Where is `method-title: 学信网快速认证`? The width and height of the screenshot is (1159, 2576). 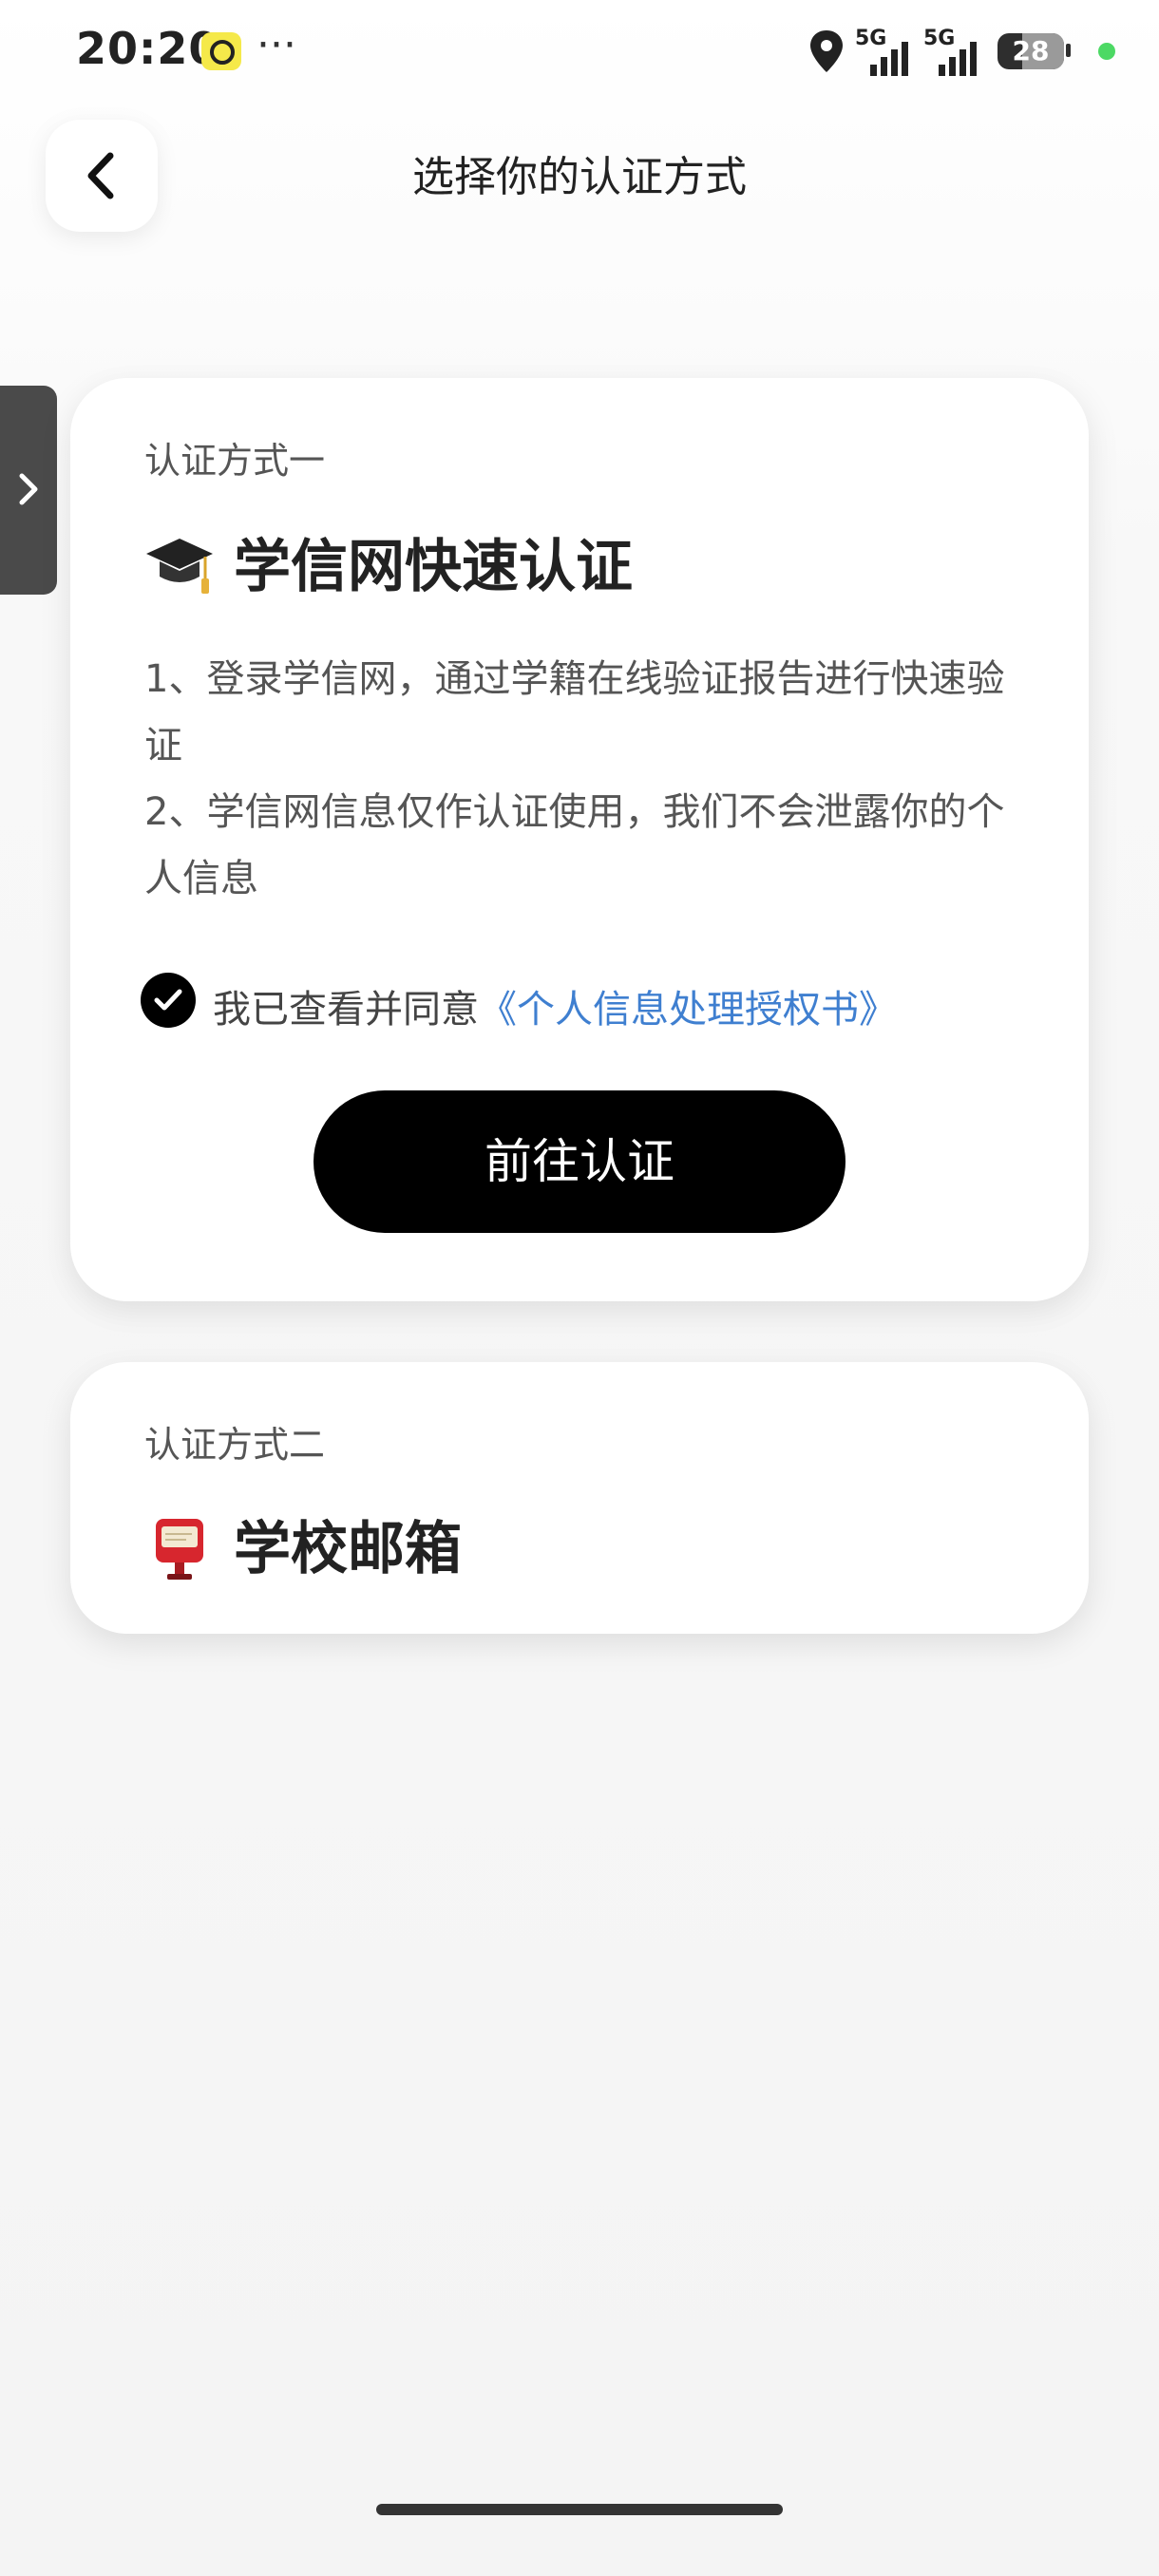 method-title: 学信网快速认证 is located at coordinates (388, 563).